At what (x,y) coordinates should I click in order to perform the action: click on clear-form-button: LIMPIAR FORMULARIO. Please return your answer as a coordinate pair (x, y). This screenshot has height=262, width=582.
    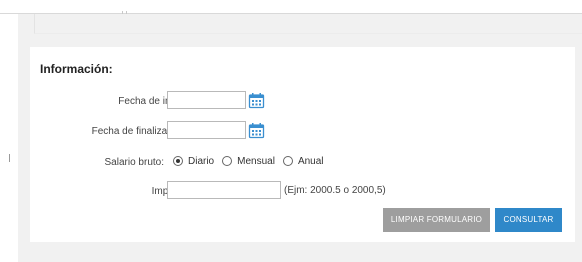
    Looking at the image, I should click on (436, 220).